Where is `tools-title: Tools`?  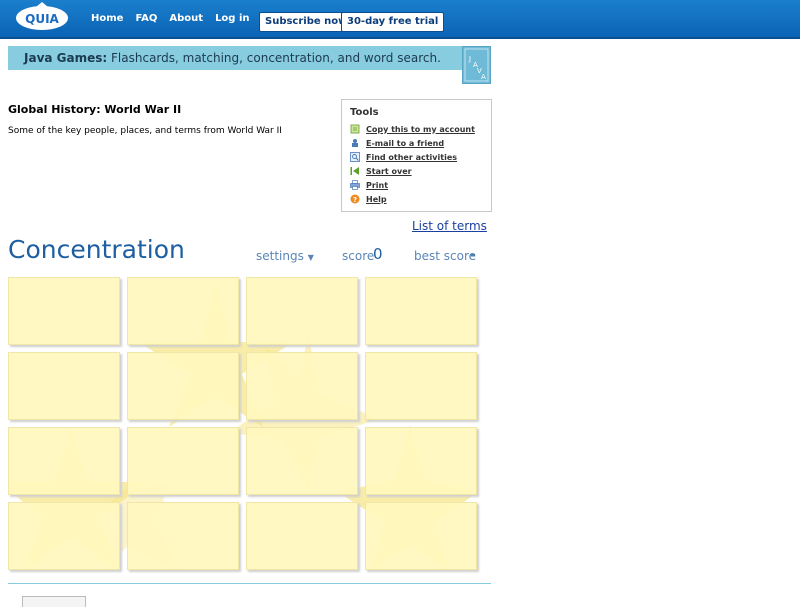 tools-title: Tools is located at coordinates (364, 112).